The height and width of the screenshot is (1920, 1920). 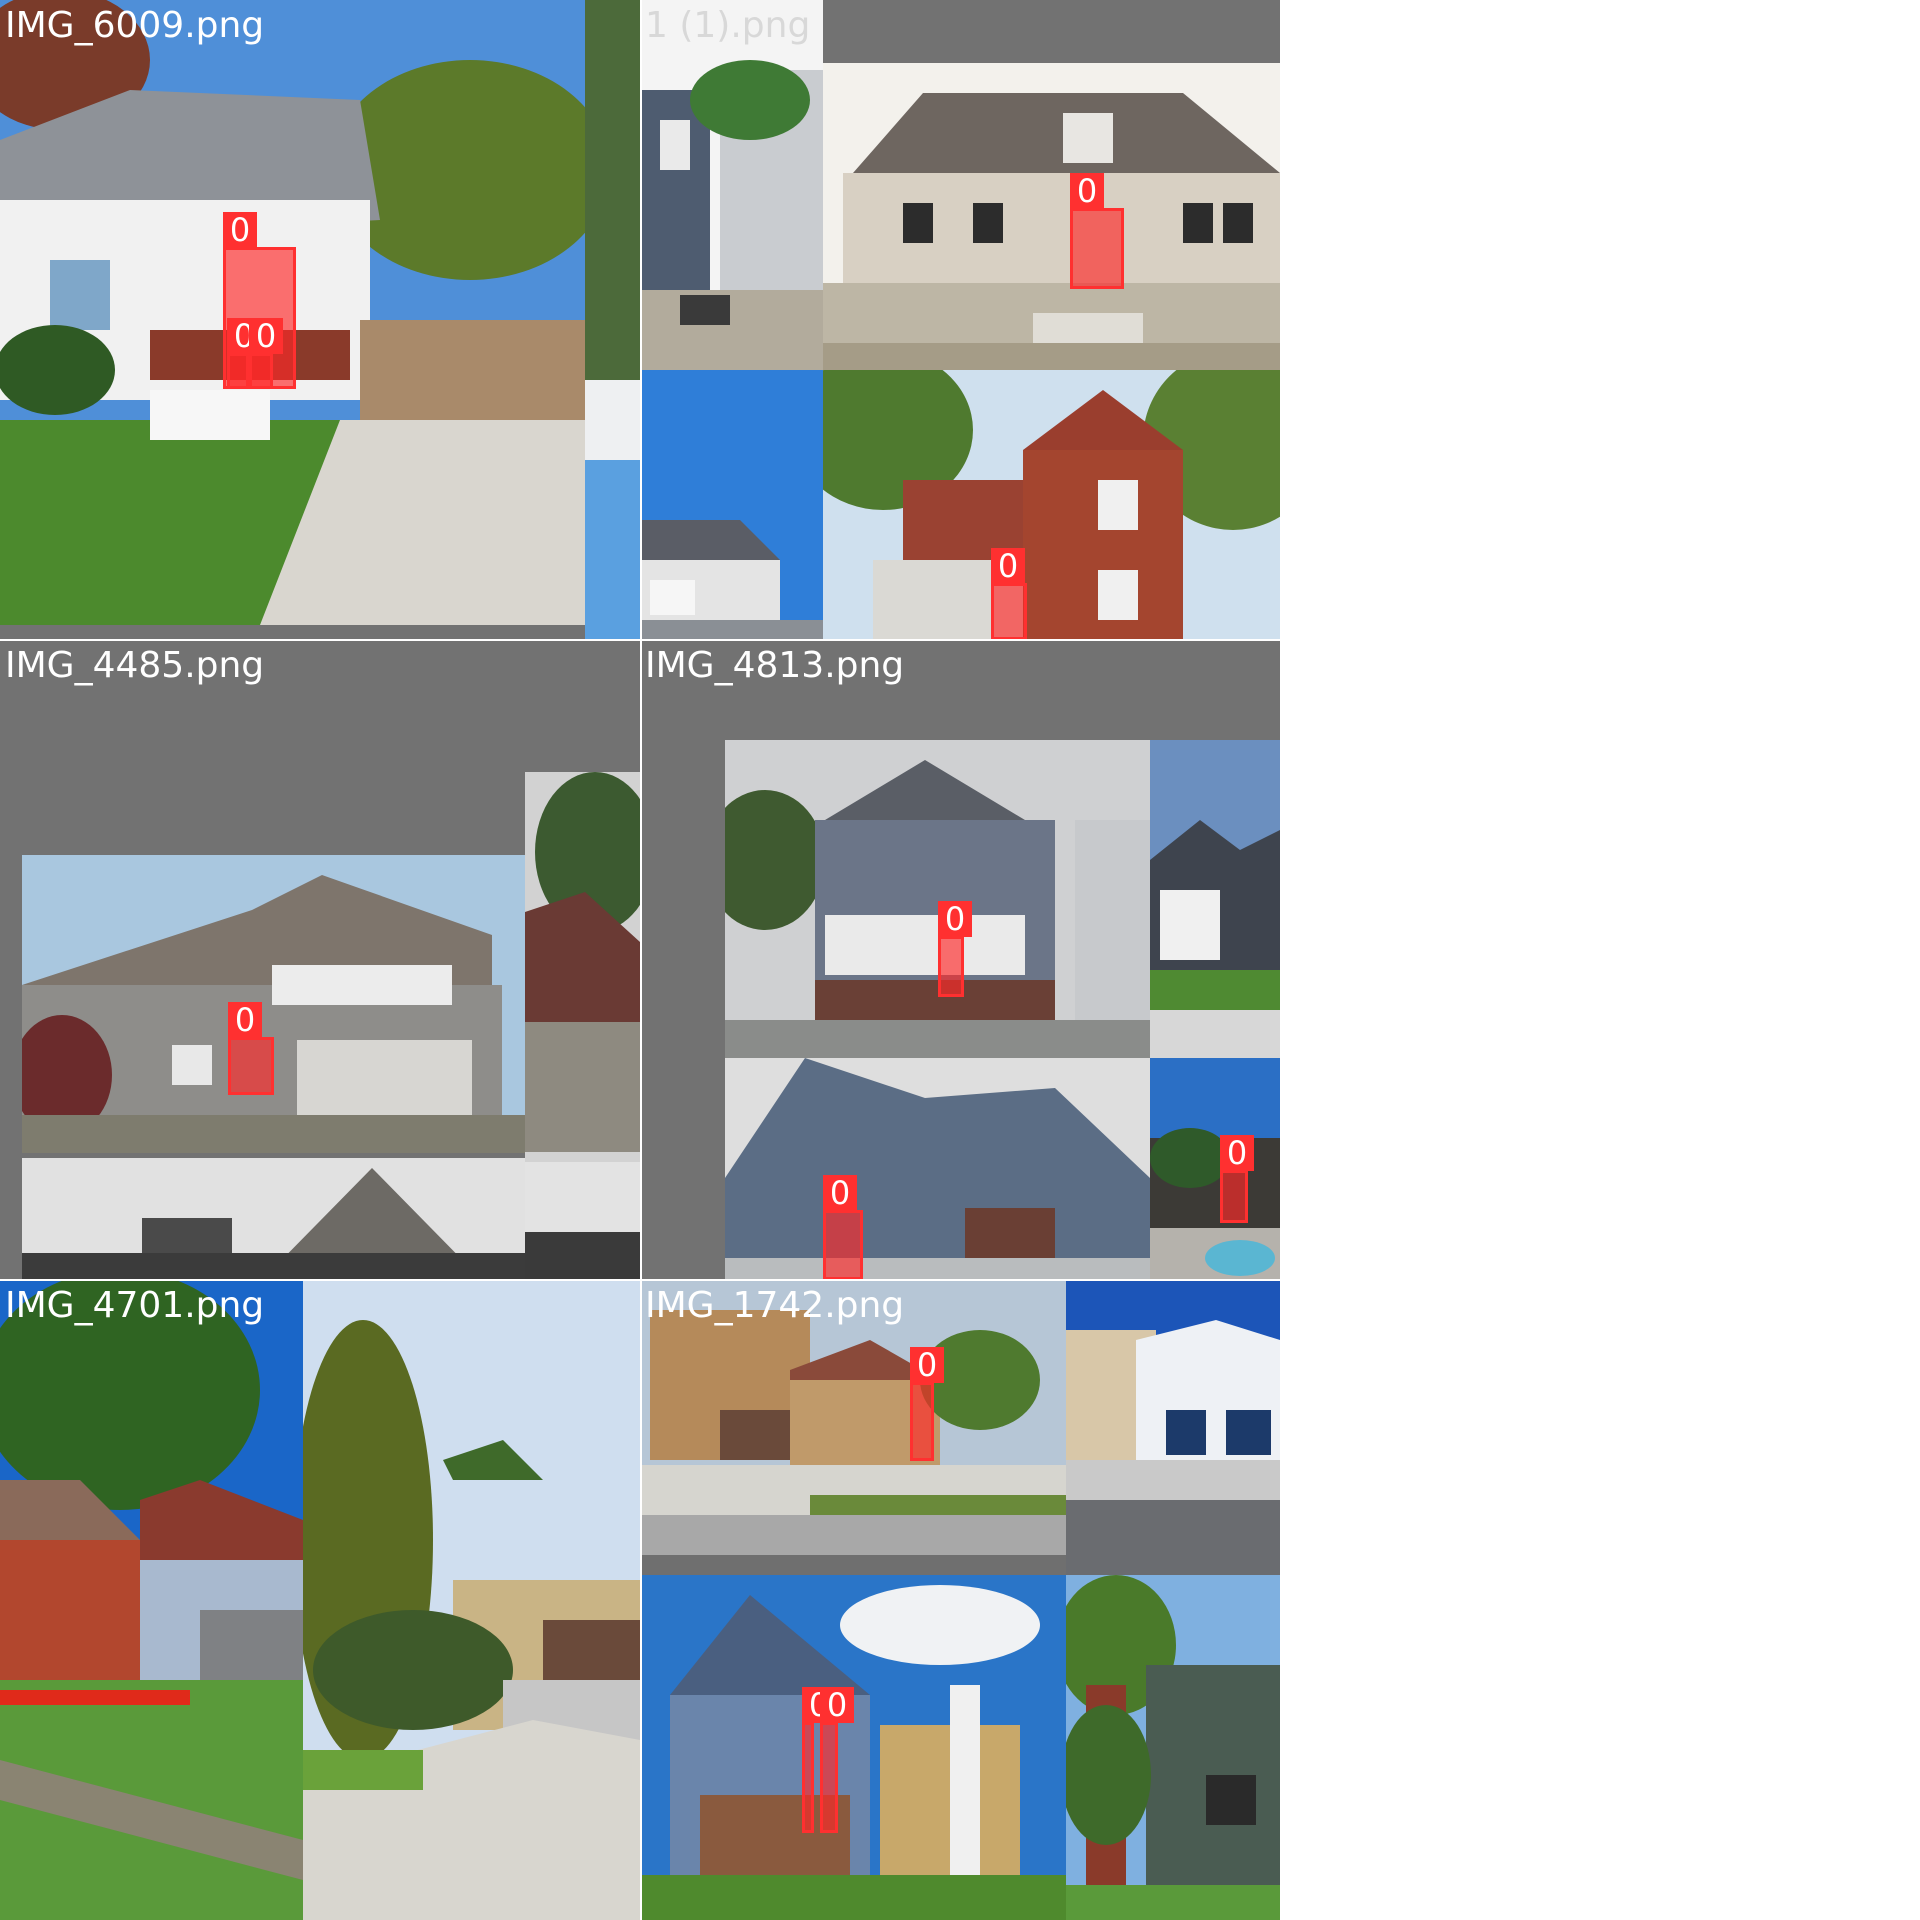 I want to click on tile-img-4485: 0 IMG_4485.png, so click(x=320, y=960).